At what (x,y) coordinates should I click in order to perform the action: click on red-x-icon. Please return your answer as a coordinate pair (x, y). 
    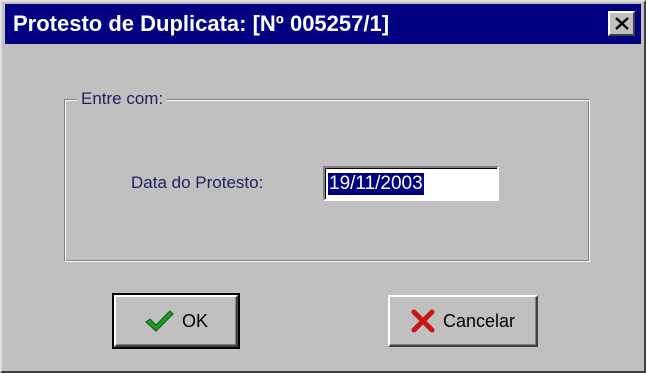
    Looking at the image, I should click on (423, 321).